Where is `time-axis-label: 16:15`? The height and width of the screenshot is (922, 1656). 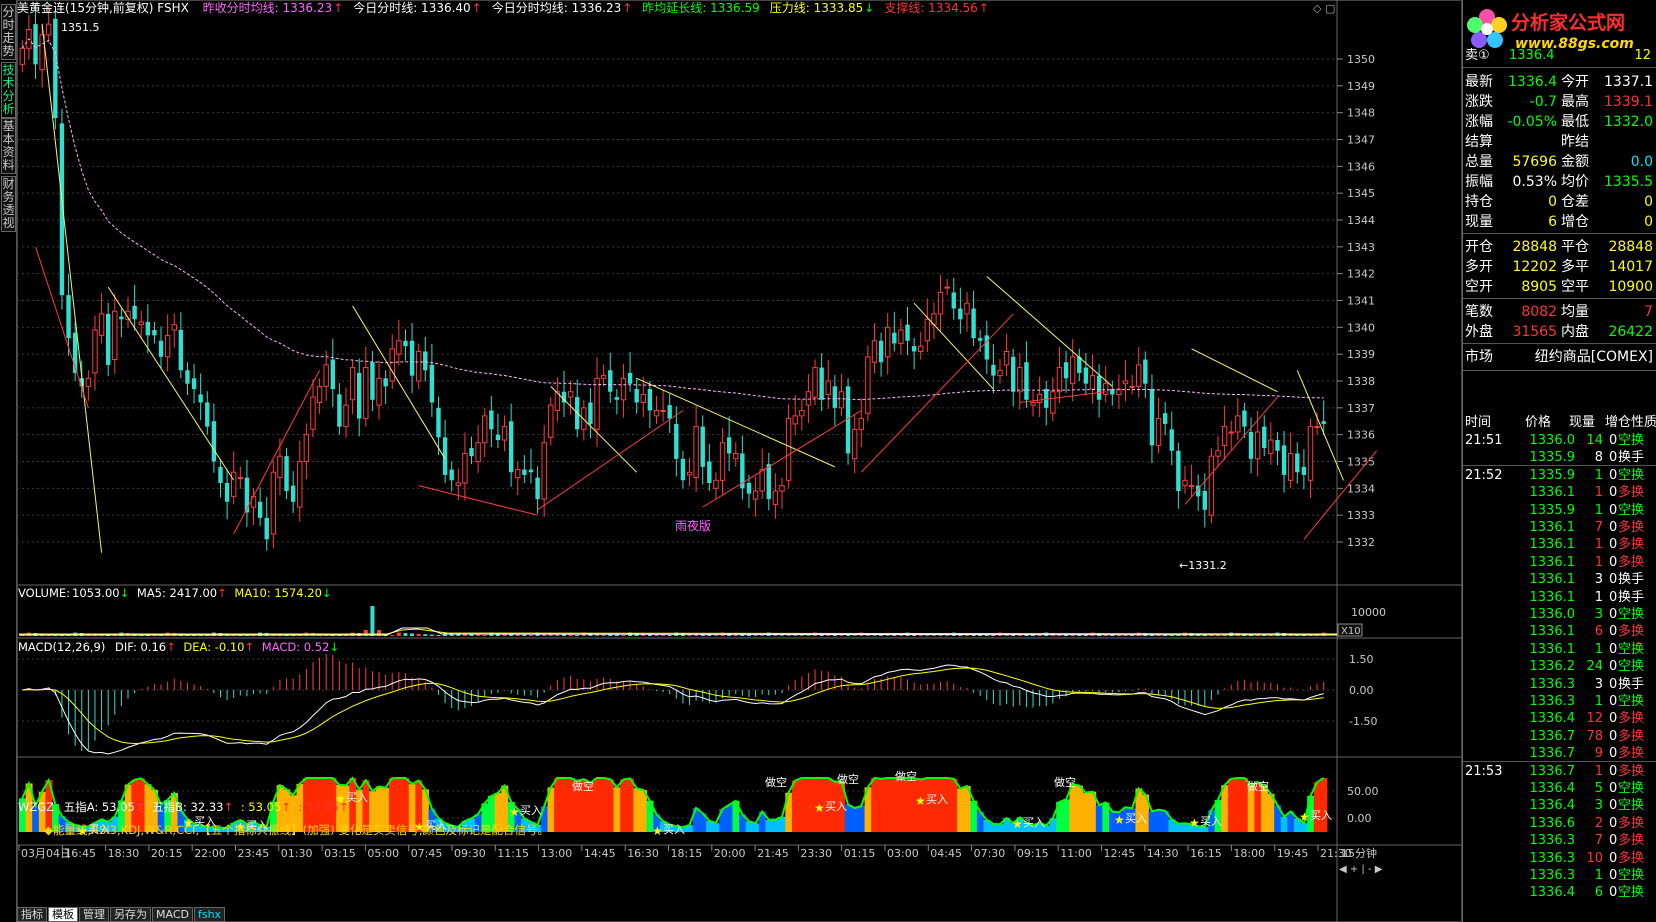 time-axis-label: 16:15 is located at coordinates (1206, 853).